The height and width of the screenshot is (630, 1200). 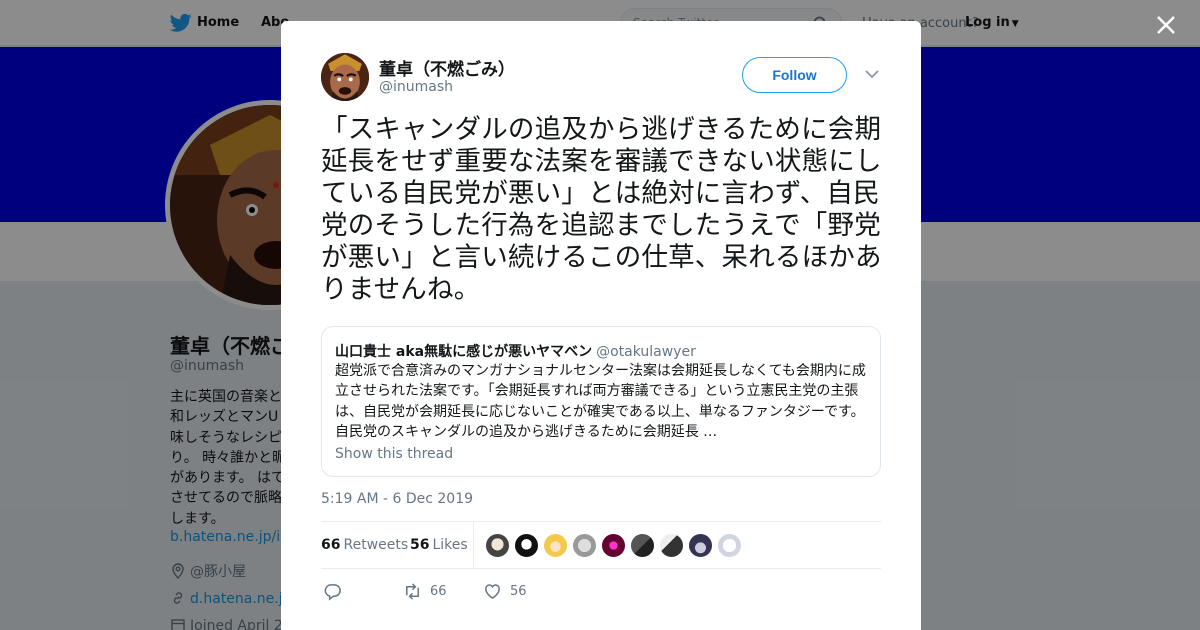 What do you see at coordinates (518, 591) in the screenshot?
I see `like-action-count: 56` at bounding box center [518, 591].